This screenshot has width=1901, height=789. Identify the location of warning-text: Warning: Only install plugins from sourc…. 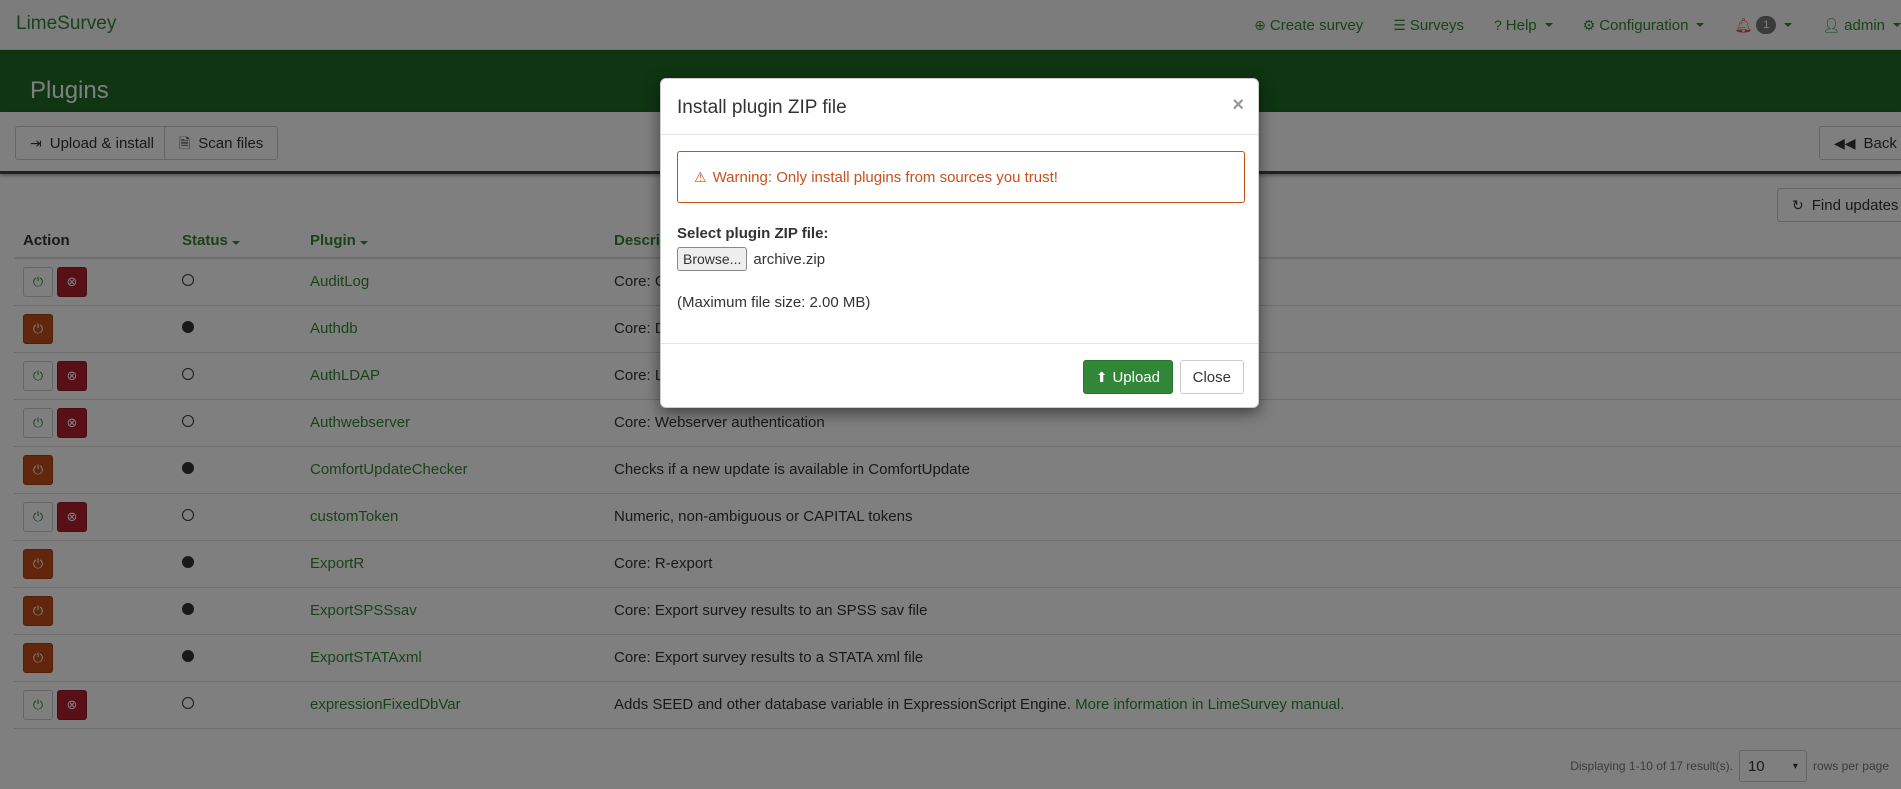
(885, 177).